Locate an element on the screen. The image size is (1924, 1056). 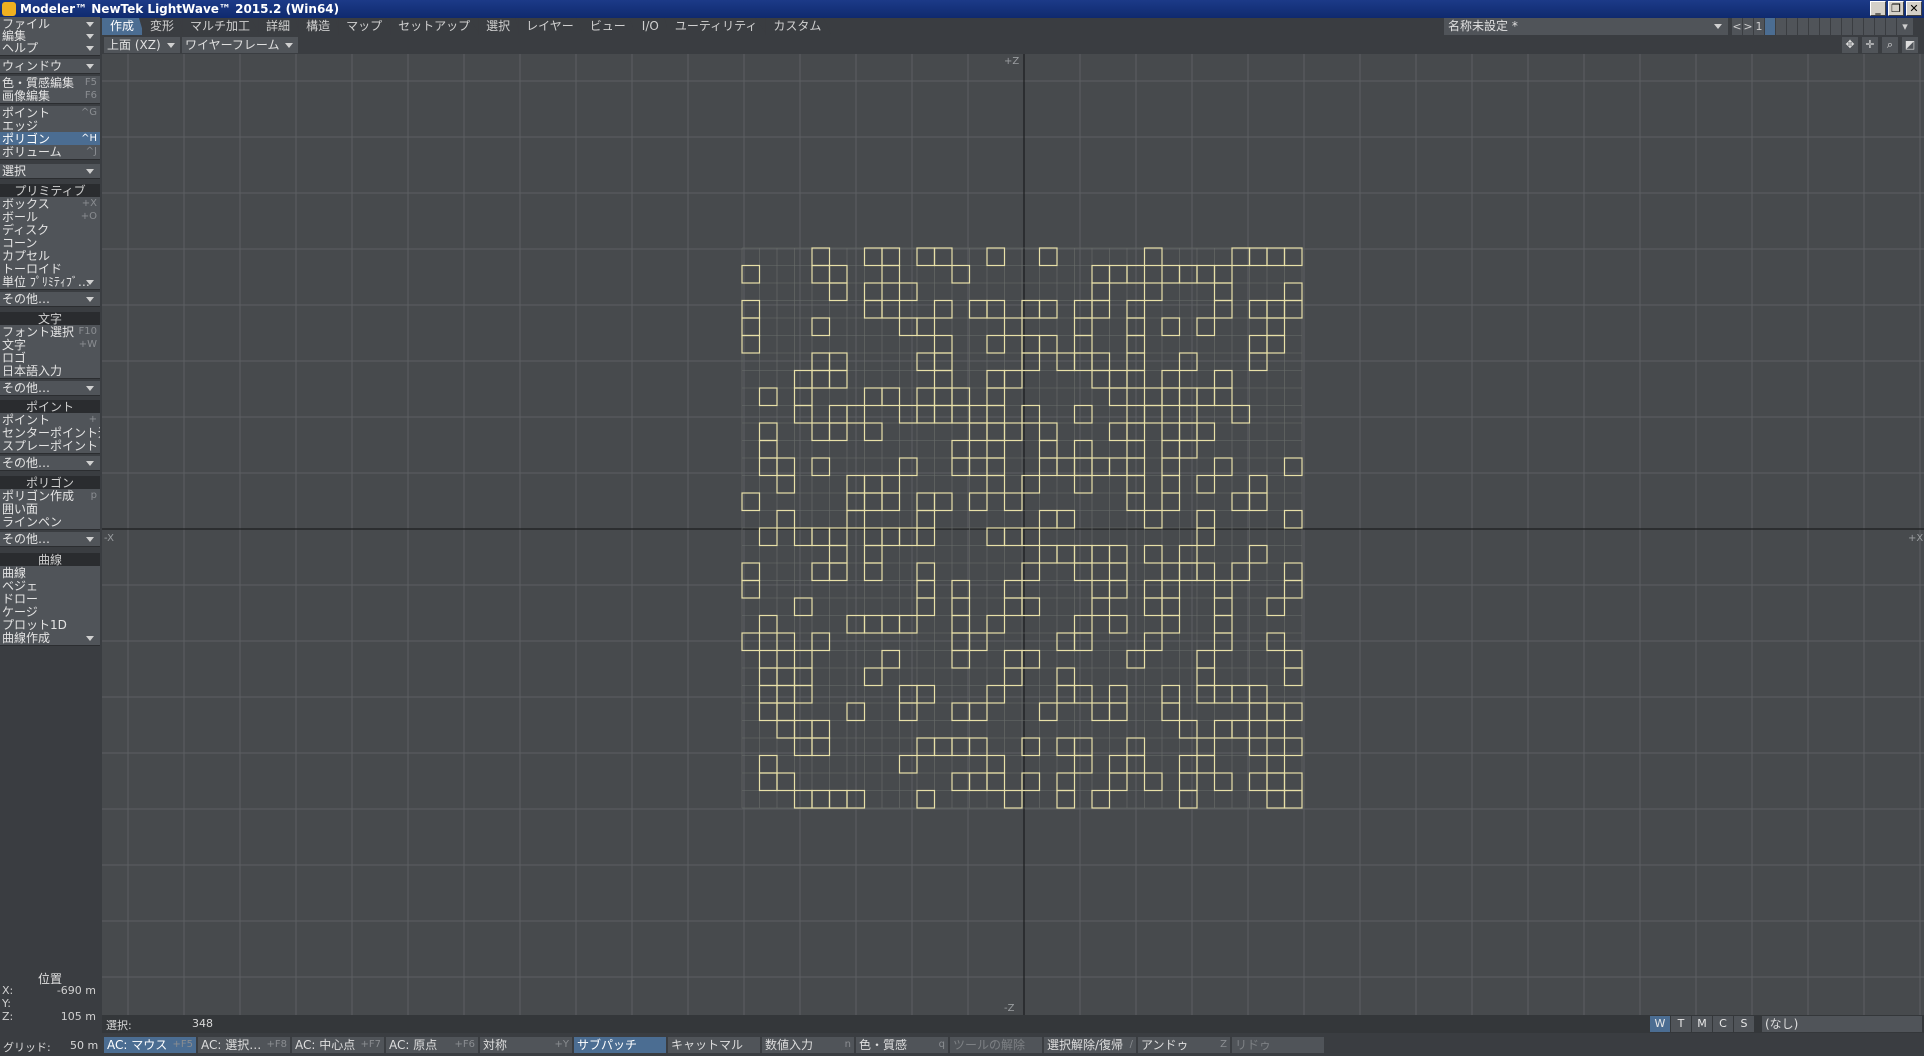
bottom-button-12: リドゥ is located at coordinates (1278, 1045).